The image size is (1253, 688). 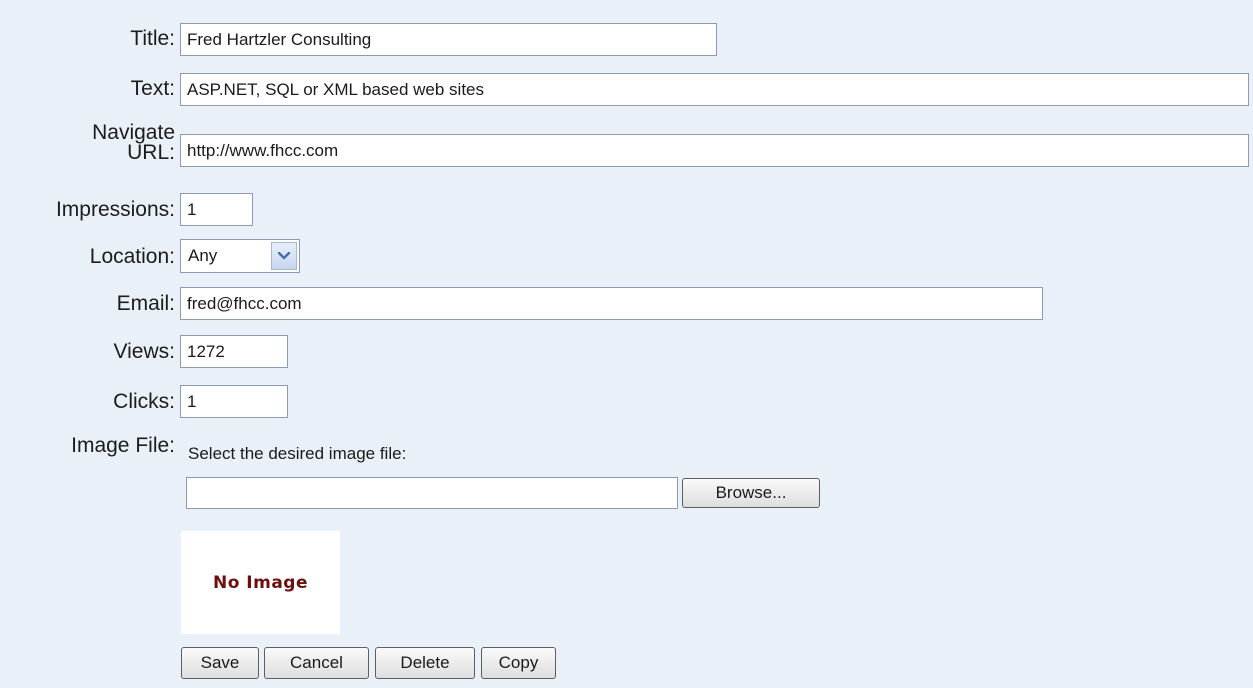 I want to click on views-input, so click(x=234, y=351).